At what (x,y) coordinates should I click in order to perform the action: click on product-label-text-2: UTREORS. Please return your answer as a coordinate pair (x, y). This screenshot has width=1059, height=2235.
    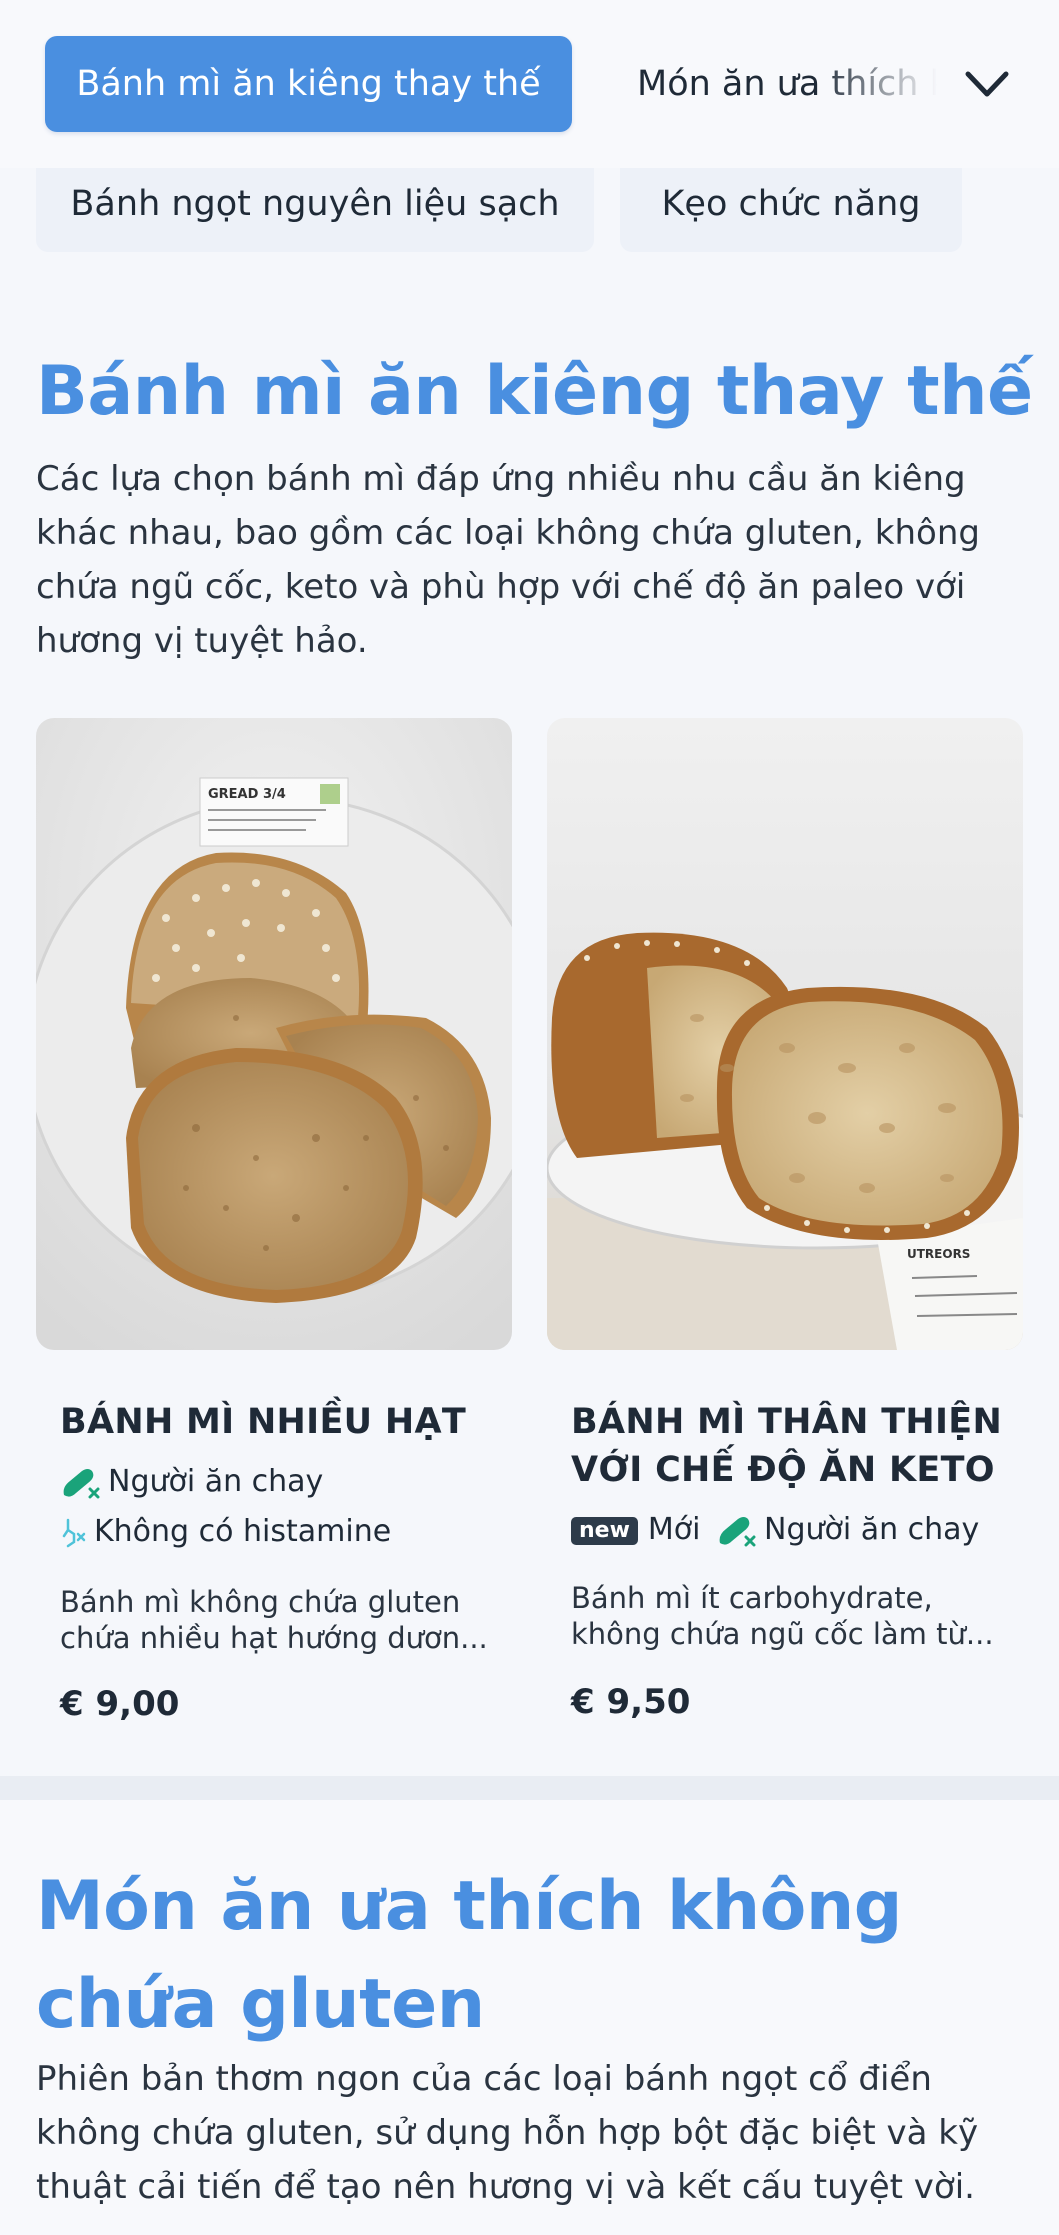
    Looking at the image, I should click on (938, 1254).